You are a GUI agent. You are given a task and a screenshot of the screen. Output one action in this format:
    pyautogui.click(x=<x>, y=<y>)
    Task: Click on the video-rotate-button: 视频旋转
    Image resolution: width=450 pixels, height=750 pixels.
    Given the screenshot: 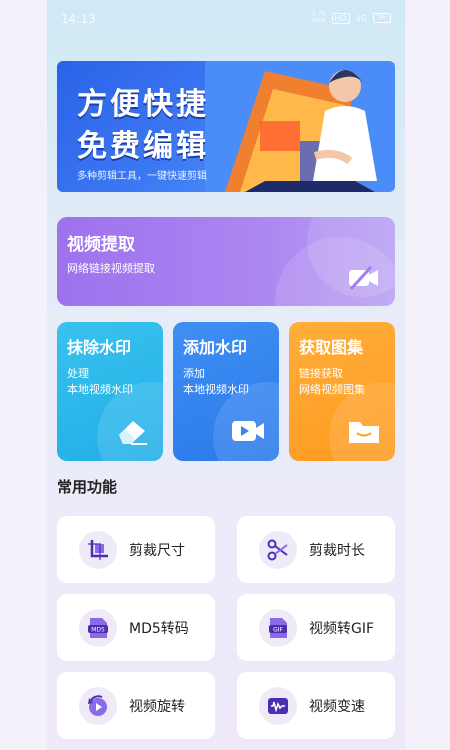 What is the action you would take?
    pyautogui.click(x=136, y=705)
    